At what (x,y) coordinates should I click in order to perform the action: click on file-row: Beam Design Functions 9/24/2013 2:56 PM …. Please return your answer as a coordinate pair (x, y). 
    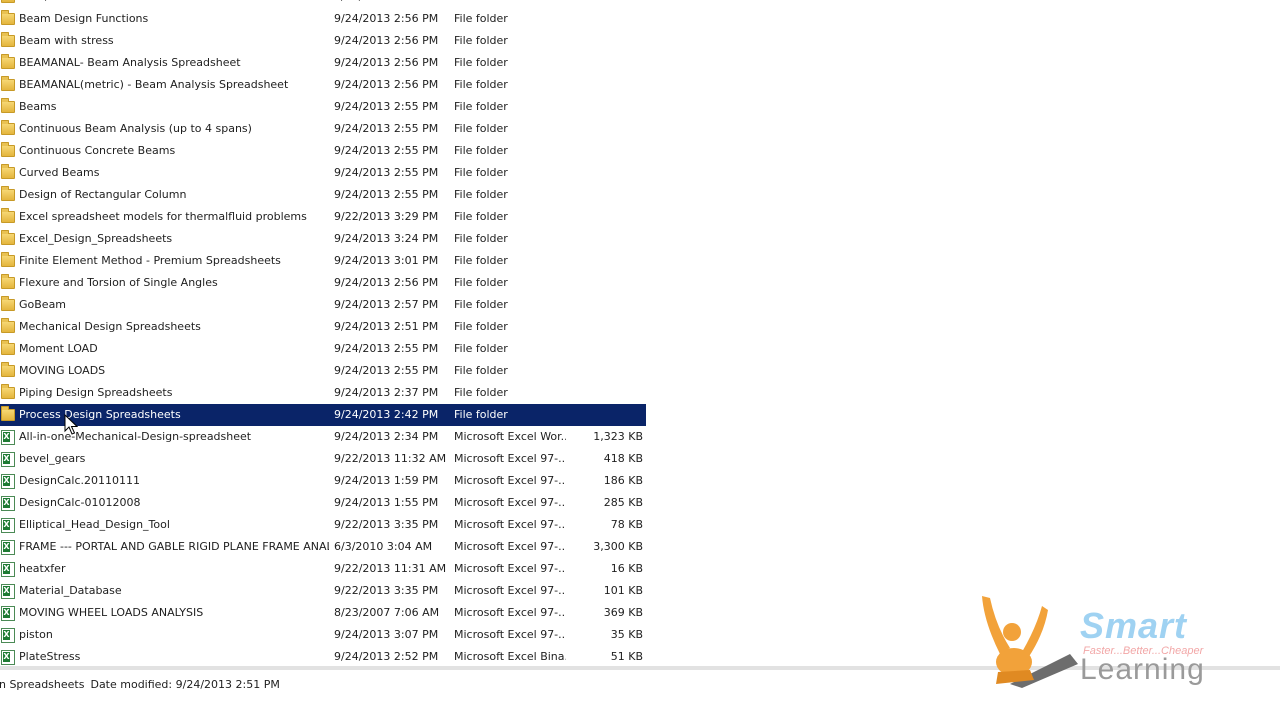
    Looking at the image, I should click on (323, 19).